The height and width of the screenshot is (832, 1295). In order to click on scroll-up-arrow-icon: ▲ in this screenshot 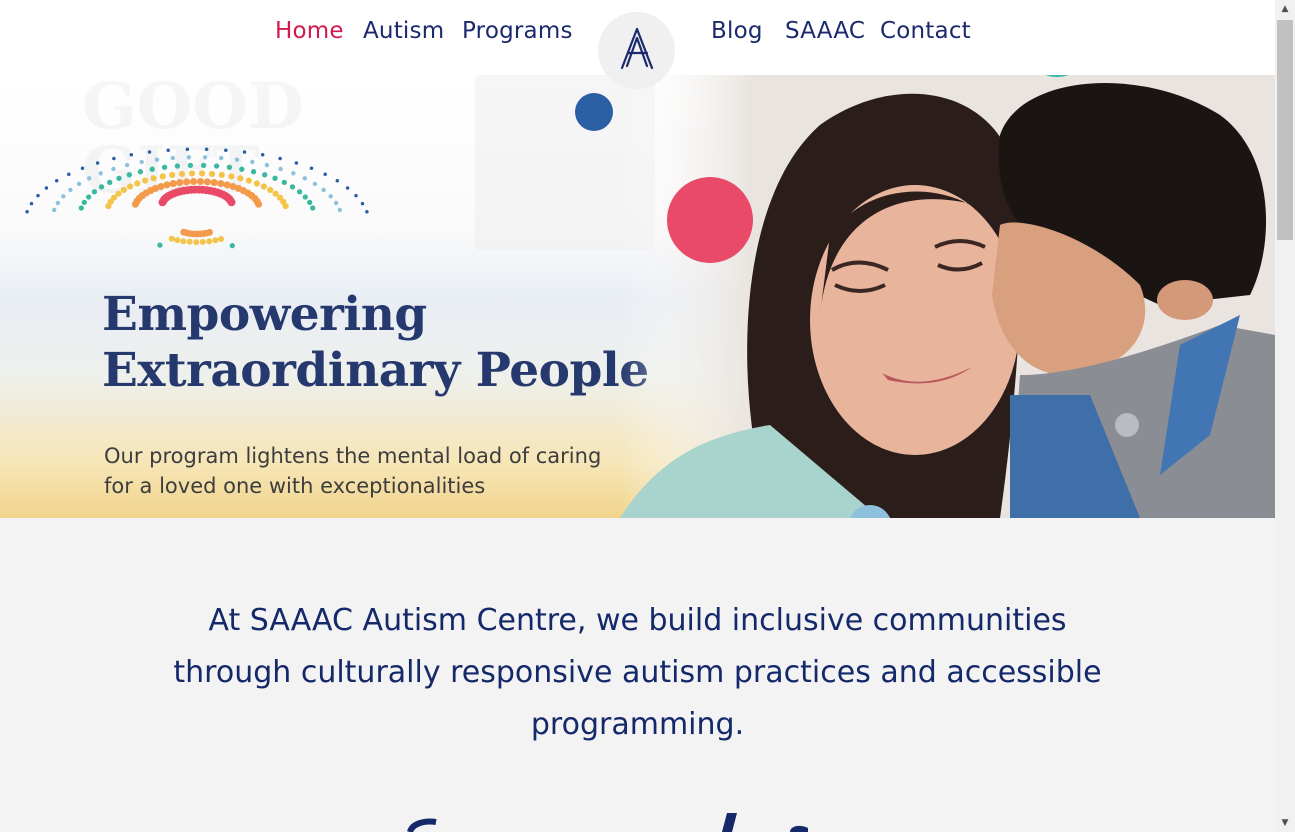, I will do `click(1285, 9)`.